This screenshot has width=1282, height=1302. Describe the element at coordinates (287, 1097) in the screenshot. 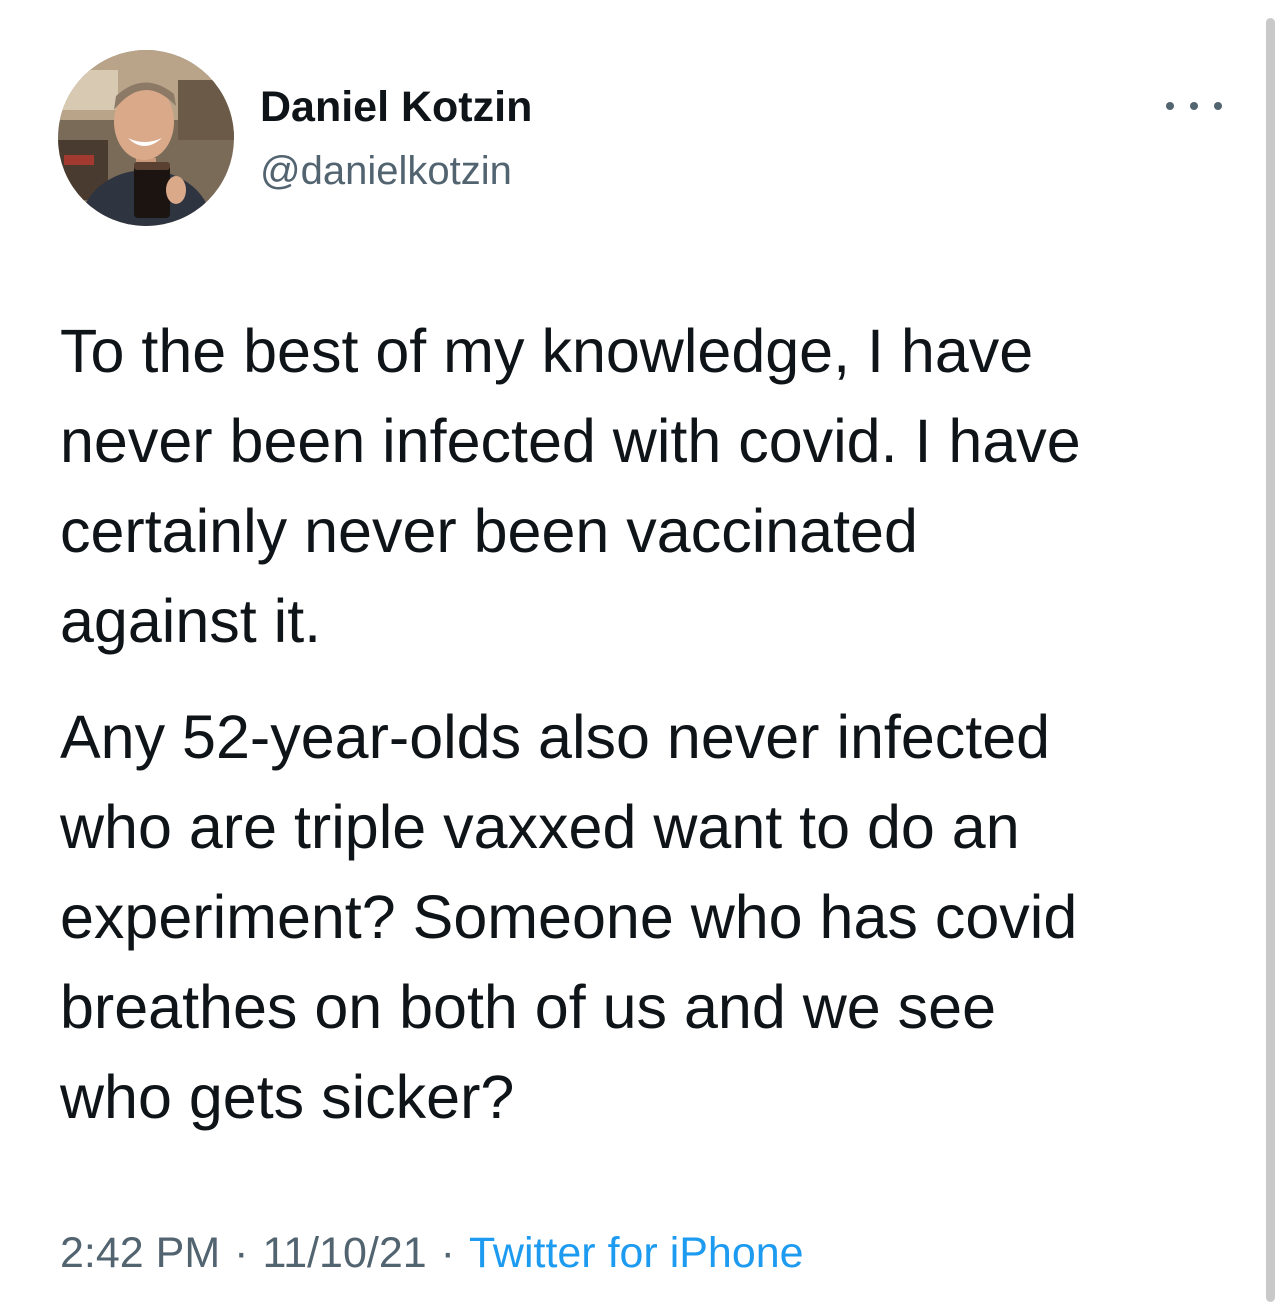

I see `tweet-line: who gets sicker?` at that location.